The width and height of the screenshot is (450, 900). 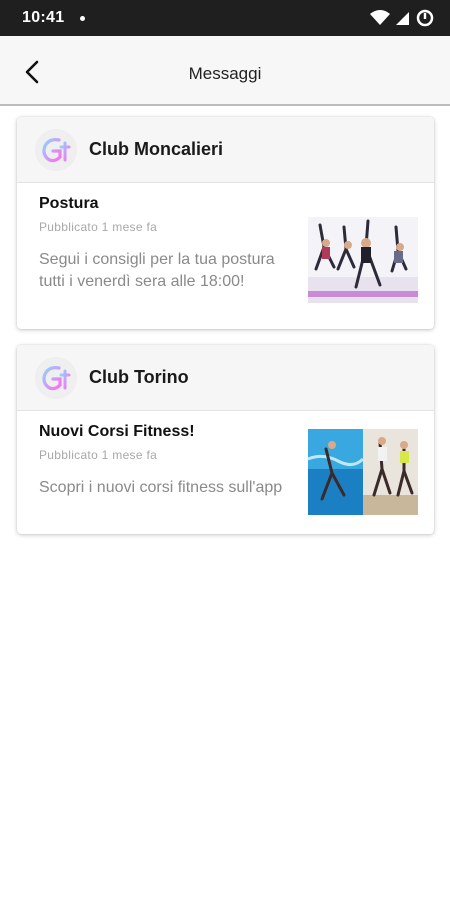 I want to click on message-title: Nuovi Corsi Fitness!, so click(x=117, y=431).